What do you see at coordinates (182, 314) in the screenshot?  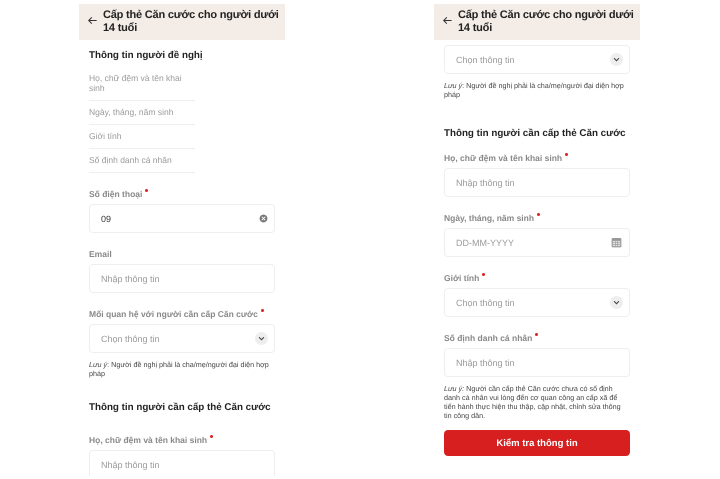 I see `field-label: Mối quan hệ với người cần cấp Căn cước` at bounding box center [182, 314].